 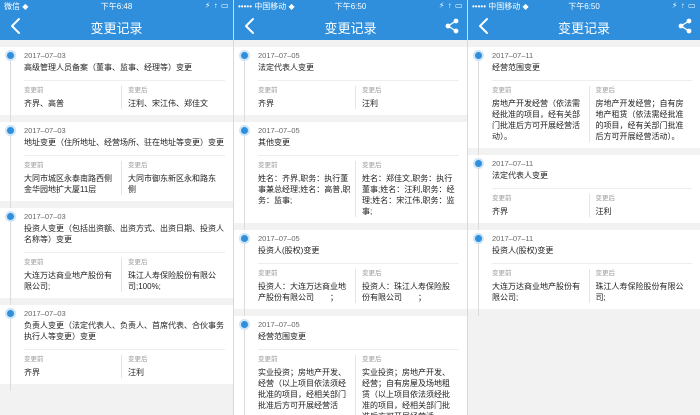 What do you see at coordinates (172, 281) in the screenshot?
I see `after-value: 珠江人寿保险股份有限公司;100%;` at bounding box center [172, 281].